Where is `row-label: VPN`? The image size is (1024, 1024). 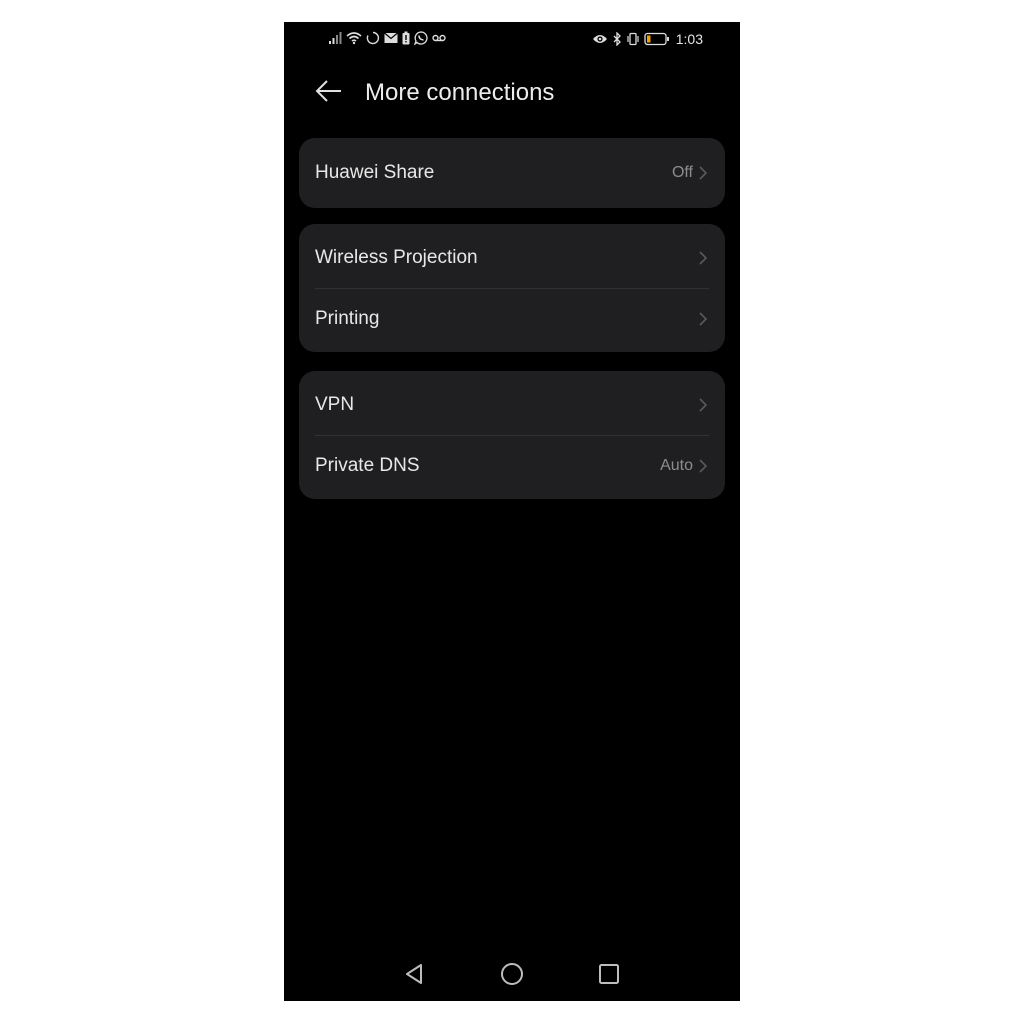
row-label: VPN is located at coordinates (335, 404).